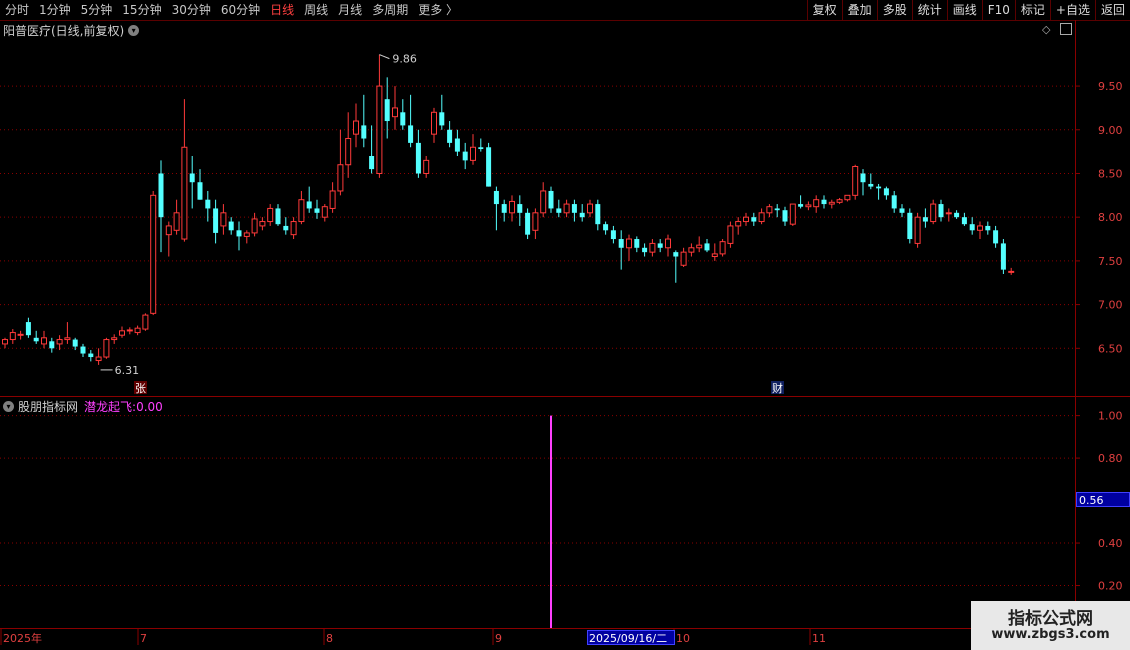  Describe the element at coordinates (149, 406) in the screenshot. I see `indicator-value: 0.00` at that location.